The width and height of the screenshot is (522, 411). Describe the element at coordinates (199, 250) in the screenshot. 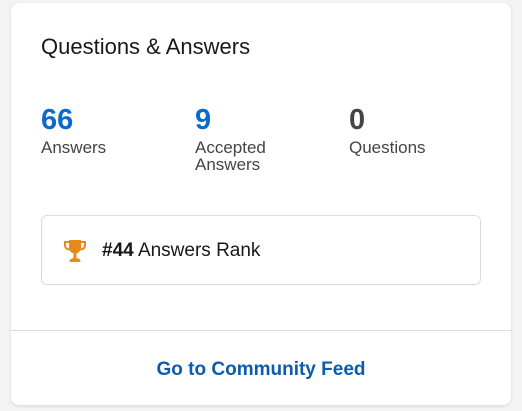

I see `rank-label: Answers Rank` at that location.